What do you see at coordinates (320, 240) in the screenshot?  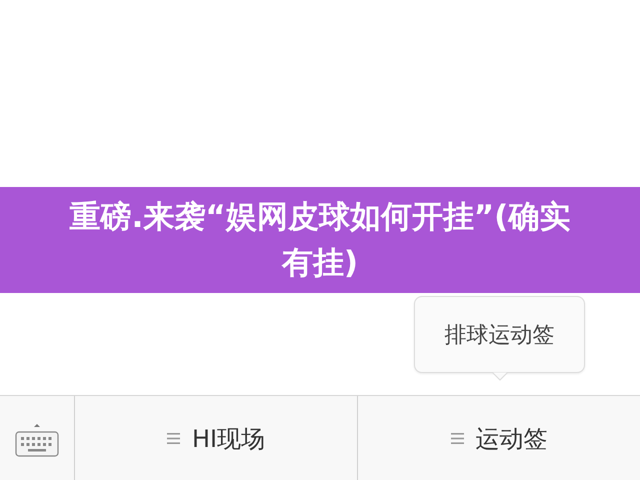 I see `banner-title: 重磅.来袭“娱网皮球如何开挂”(确实有挂)` at bounding box center [320, 240].